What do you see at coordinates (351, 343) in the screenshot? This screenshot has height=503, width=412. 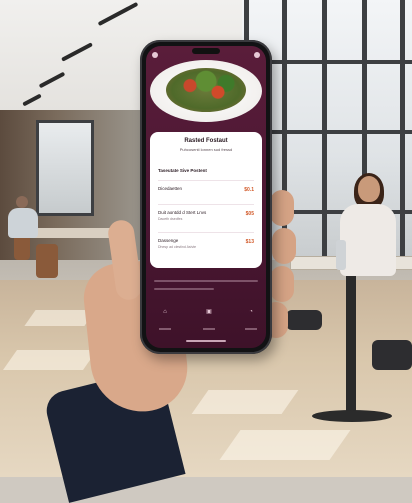 I see `table-leg` at bounding box center [351, 343].